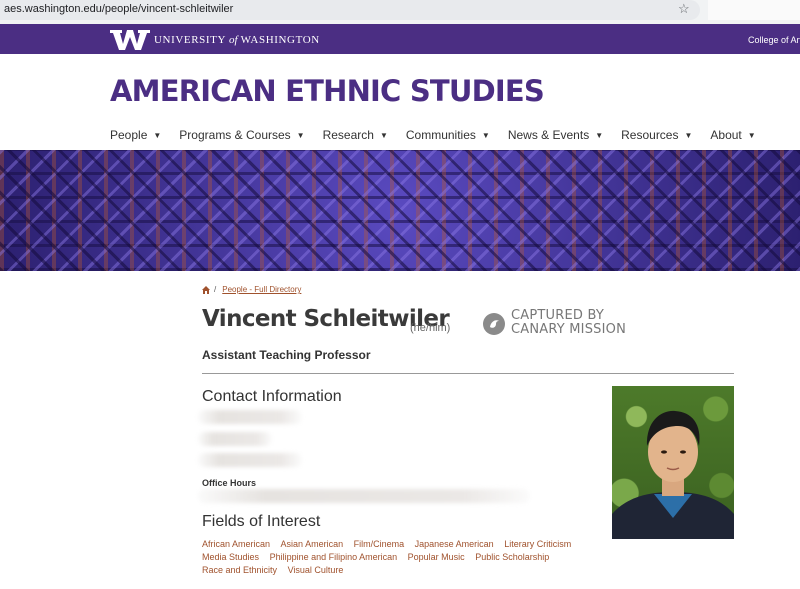 Image resolution: width=800 pixels, height=589 pixels. Describe the element at coordinates (206, 289) in the screenshot. I see `home-icon` at that location.